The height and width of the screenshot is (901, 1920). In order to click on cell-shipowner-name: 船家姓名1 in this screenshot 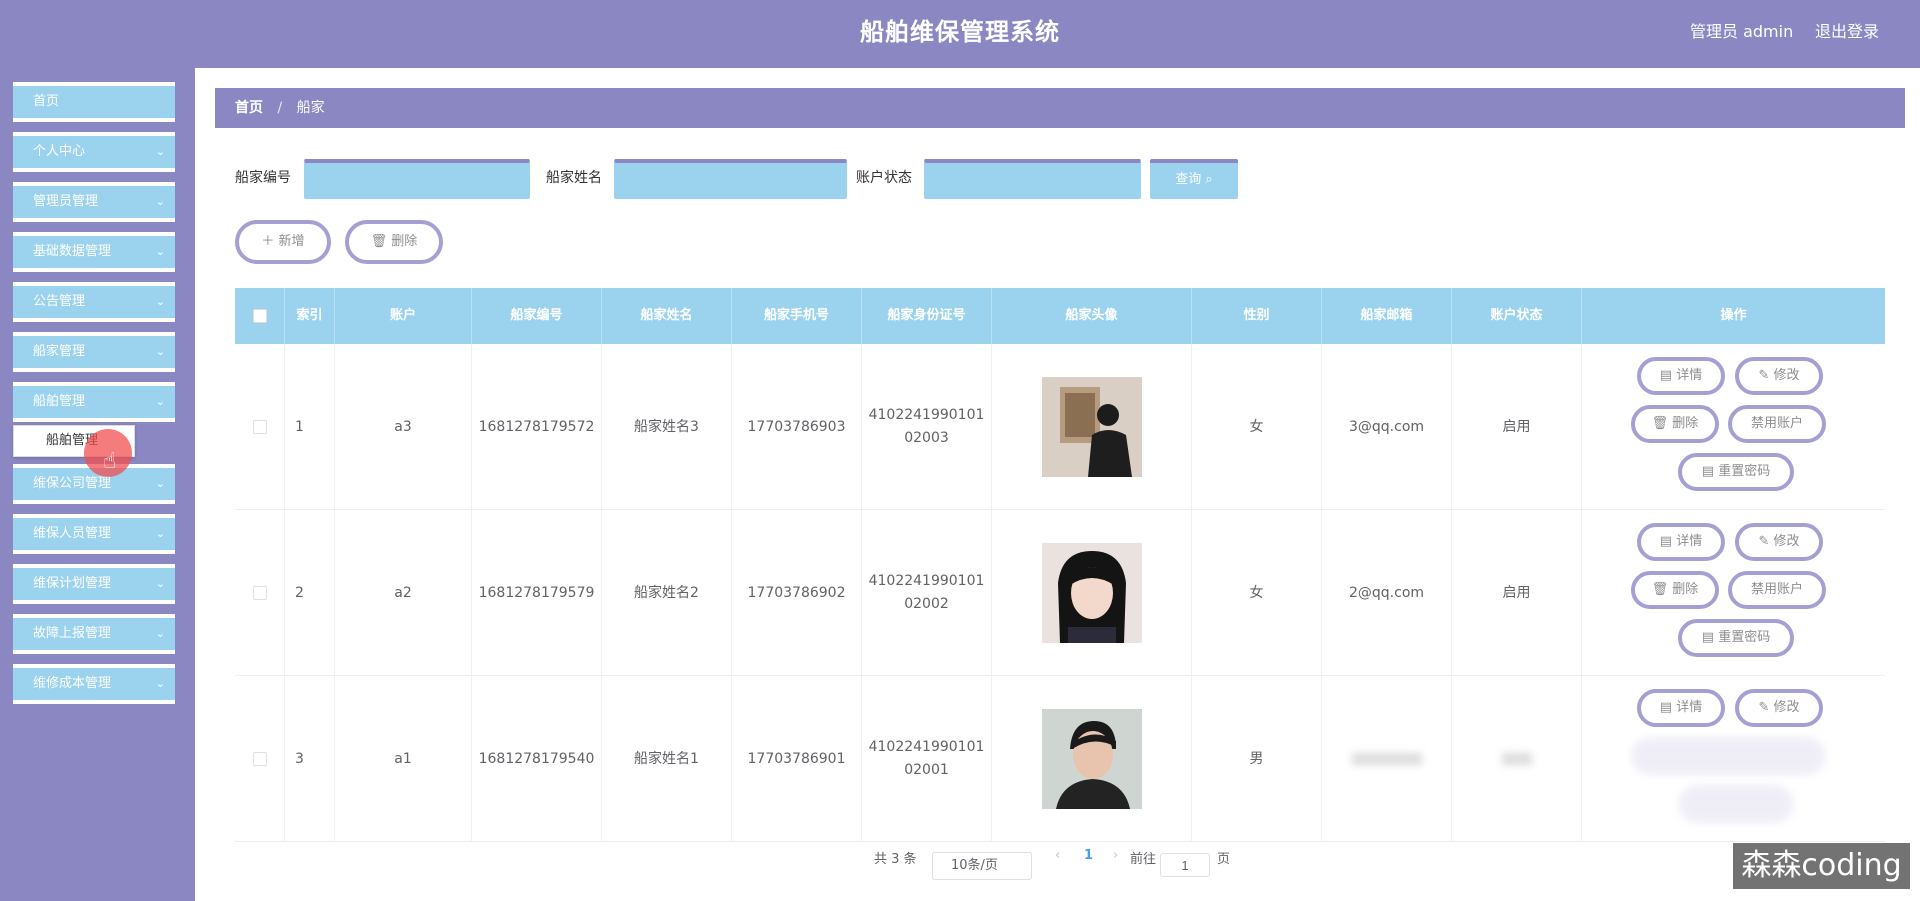, I will do `click(667, 759)`.